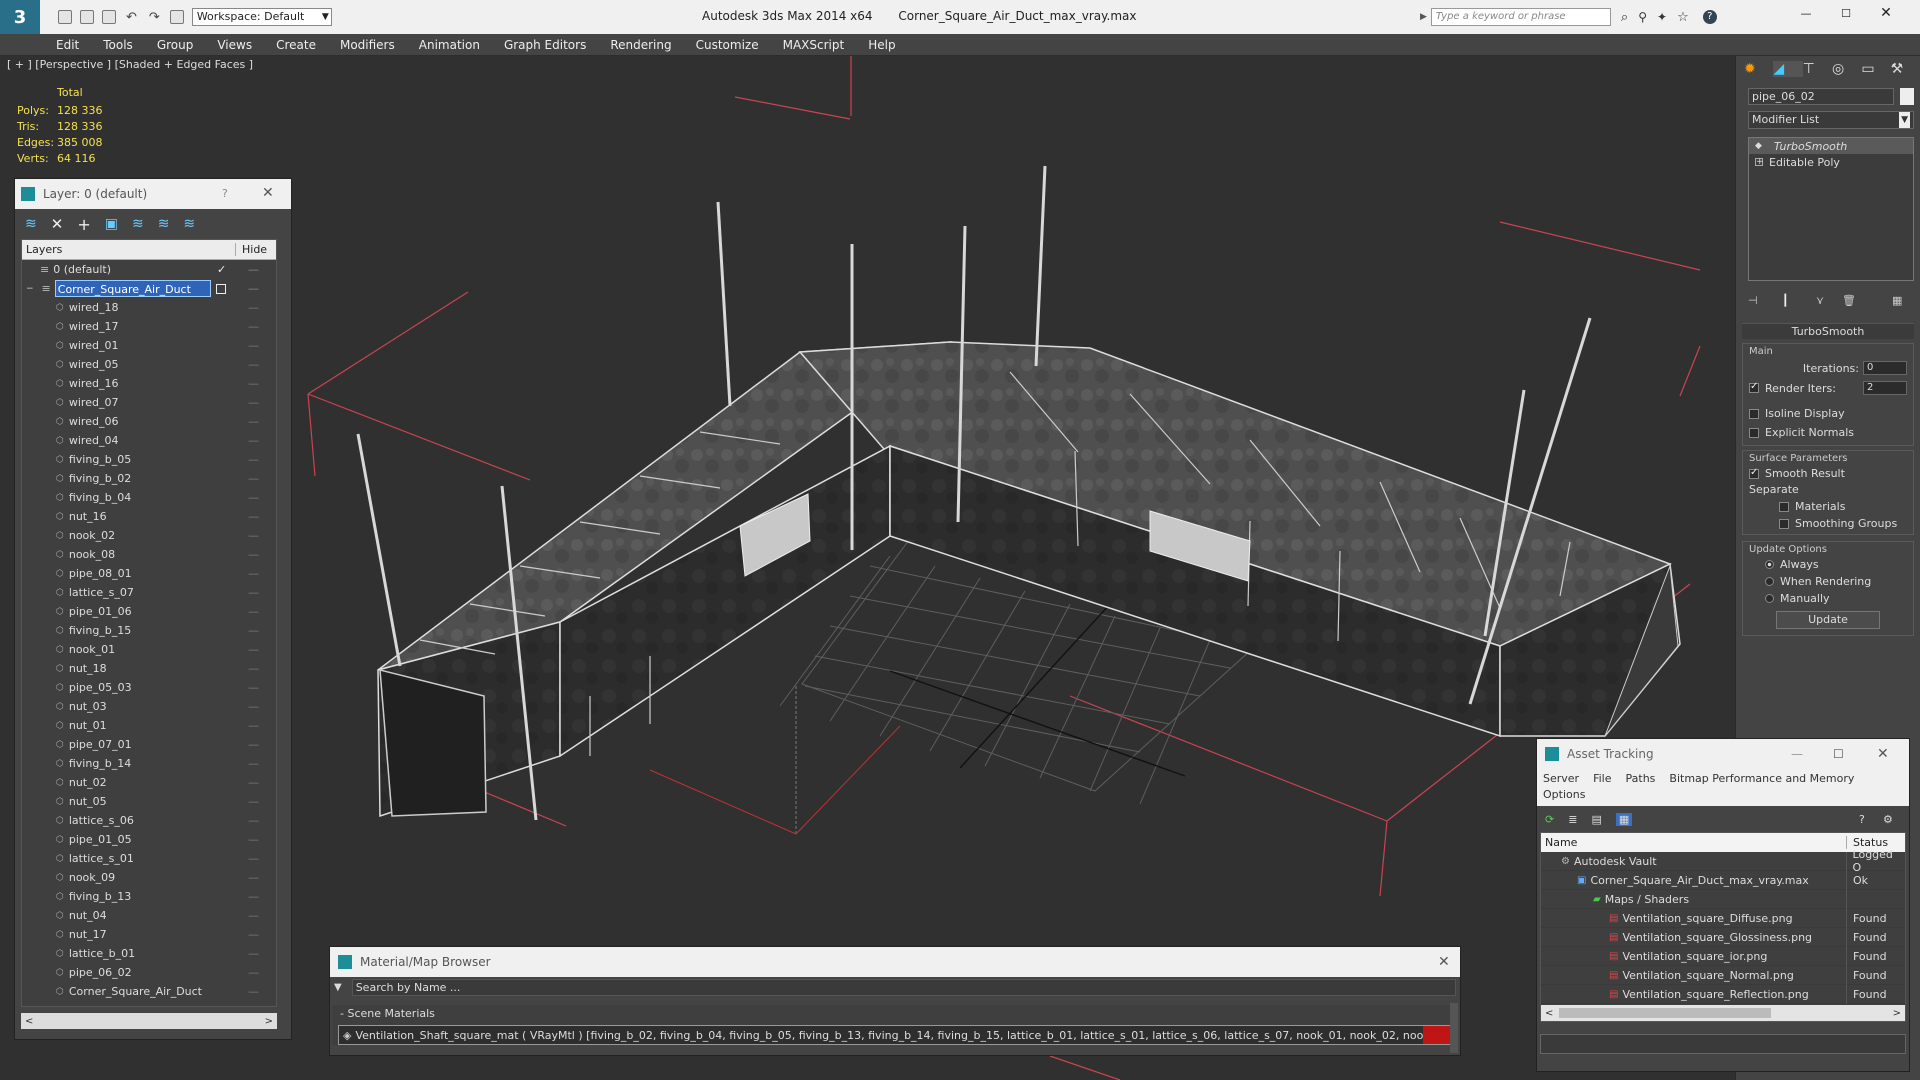 This screenshot has width=1920, height=1080. What do you see at coordinates (881, 45) in the screenshot?
I see `menu-item-help: Help` at bounding box center [881, 45].